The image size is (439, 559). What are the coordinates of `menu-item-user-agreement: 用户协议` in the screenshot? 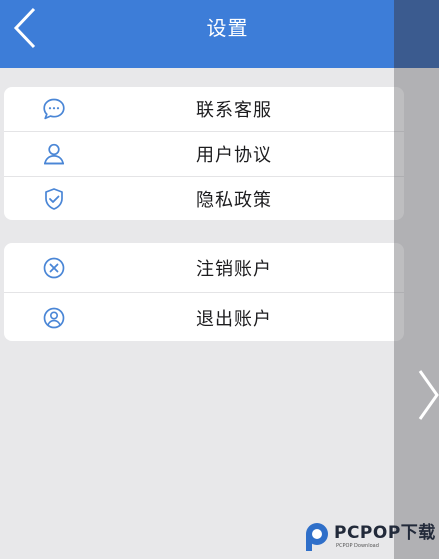 It's located at (204, 153).